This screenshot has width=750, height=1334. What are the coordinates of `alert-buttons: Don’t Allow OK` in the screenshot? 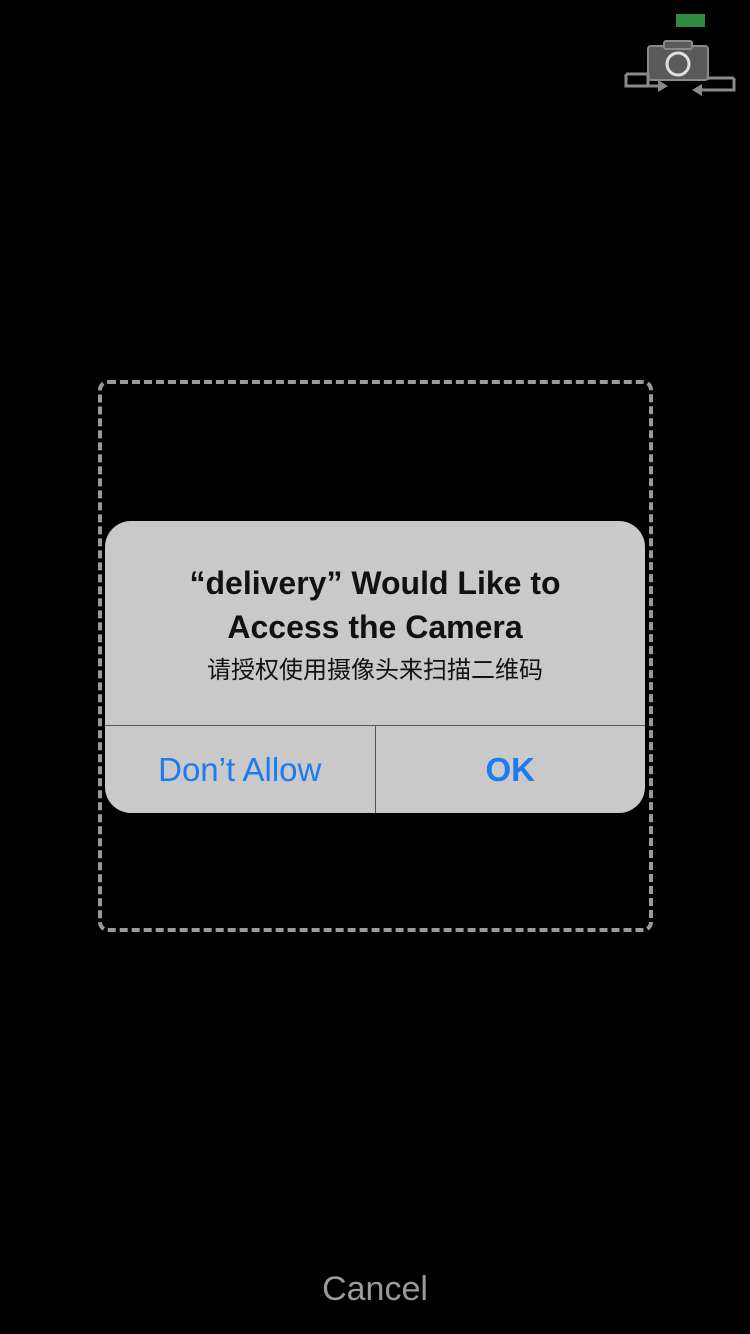 It's located at (375, 769).